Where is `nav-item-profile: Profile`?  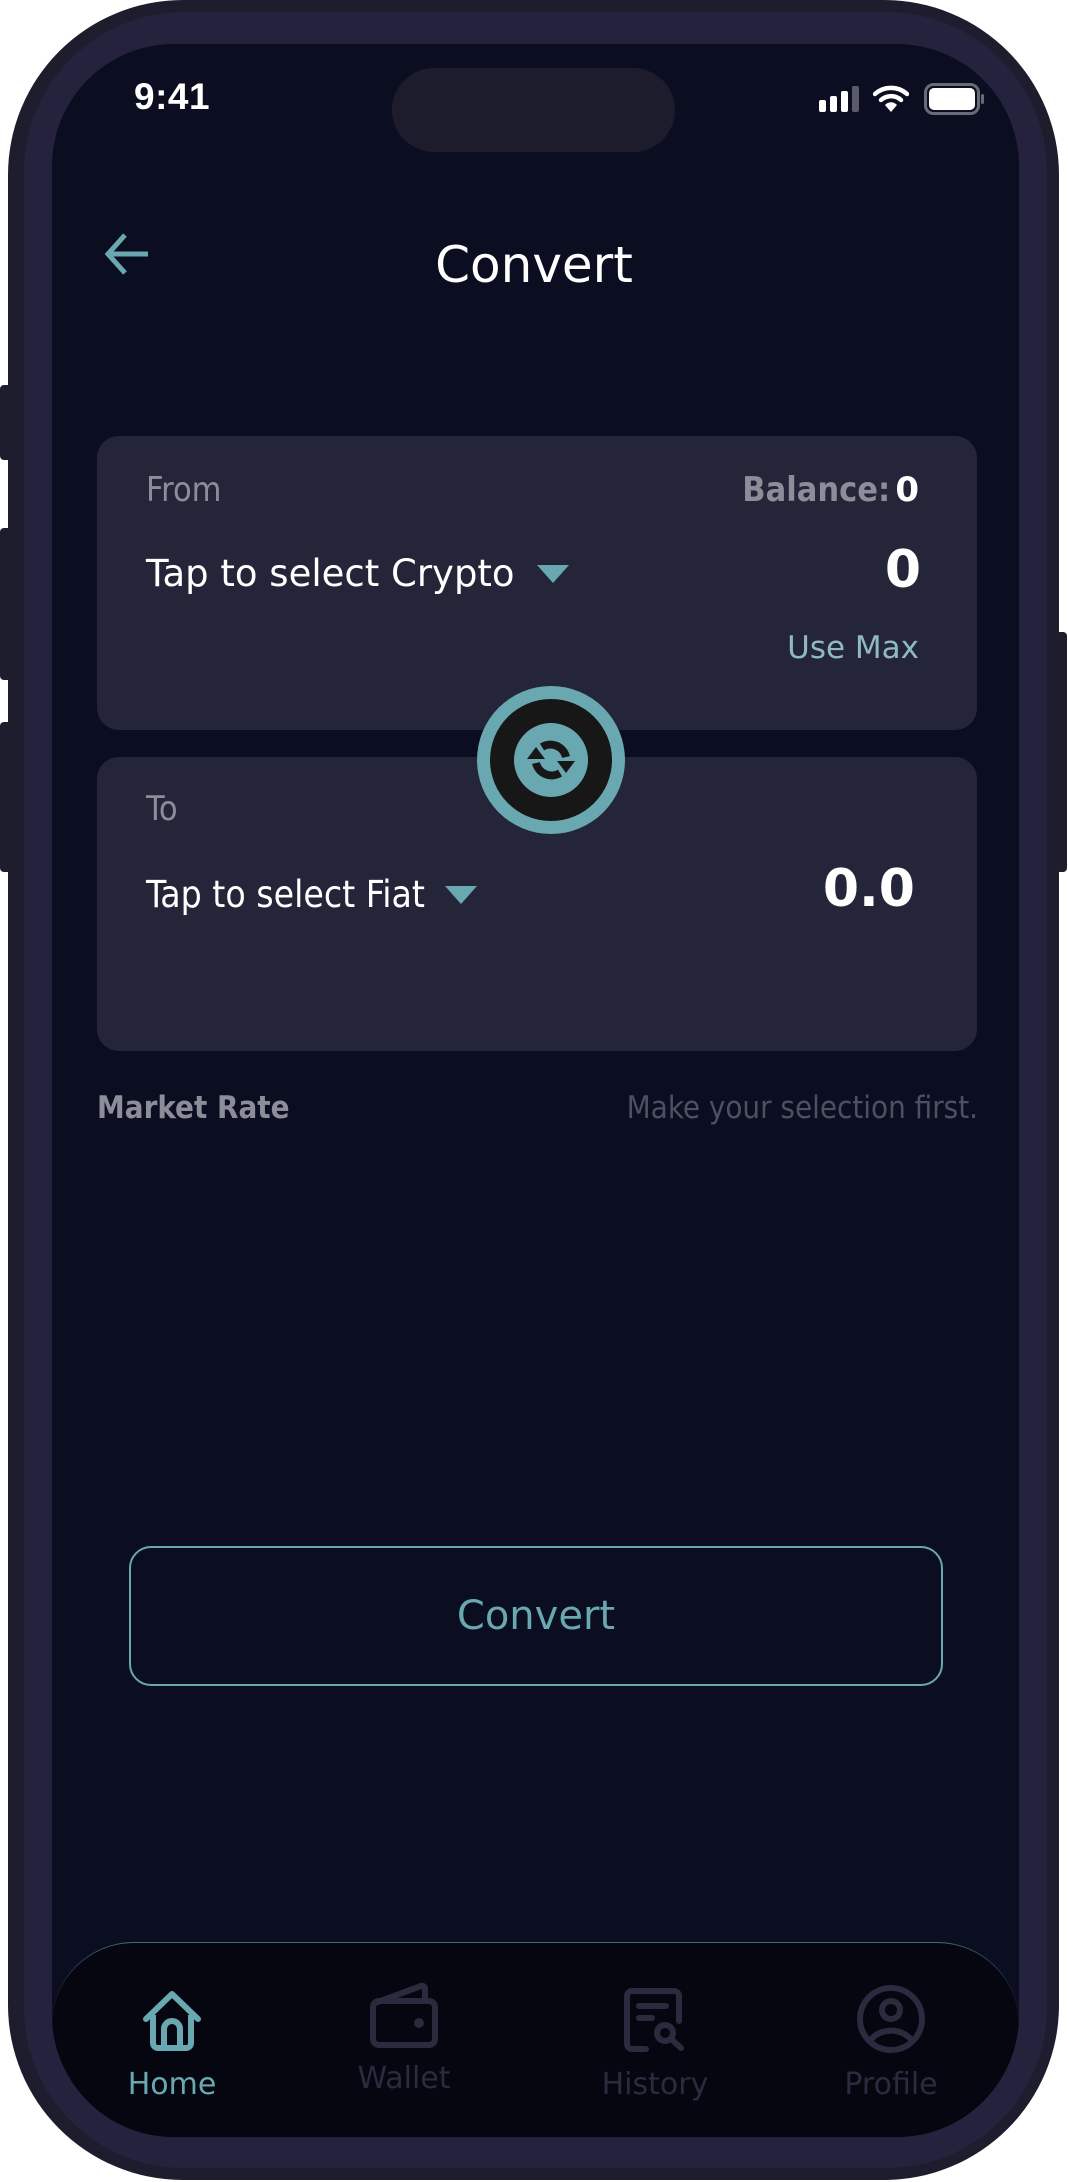
nav-item-profile: Profile is located at coordinates (891, 2040).